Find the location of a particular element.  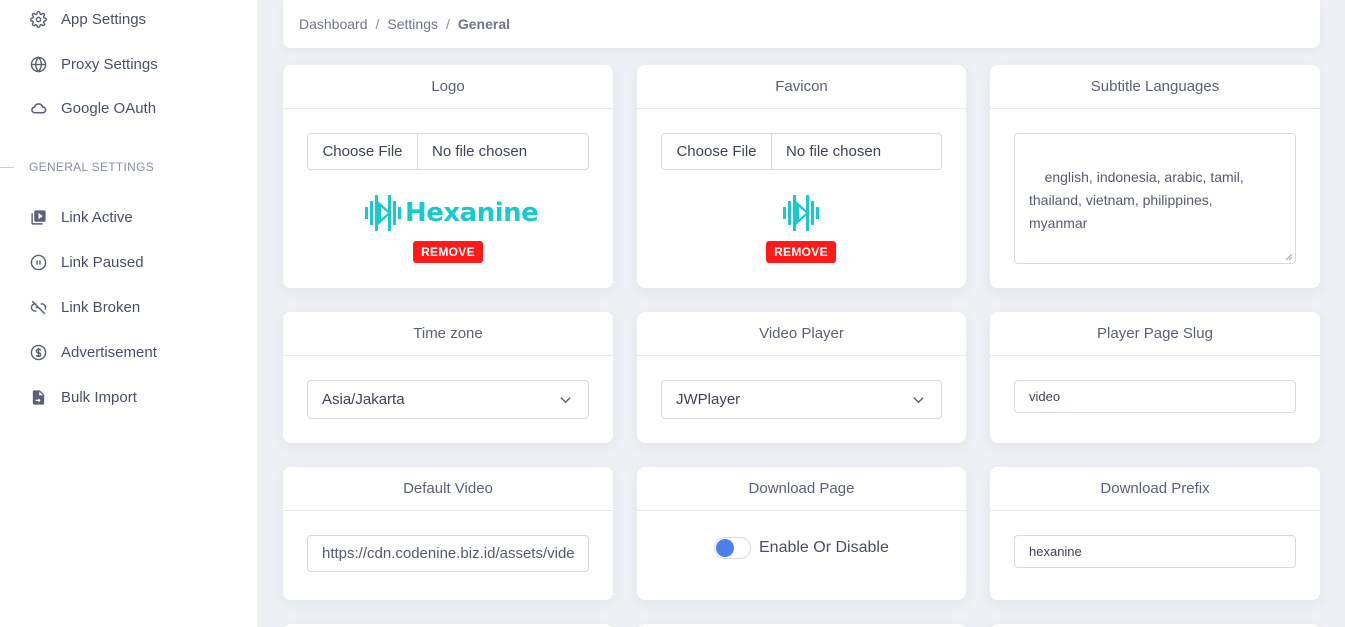

sidebar-item-proxy-settings: Proxy Settings is located at coordinates (94, 64).